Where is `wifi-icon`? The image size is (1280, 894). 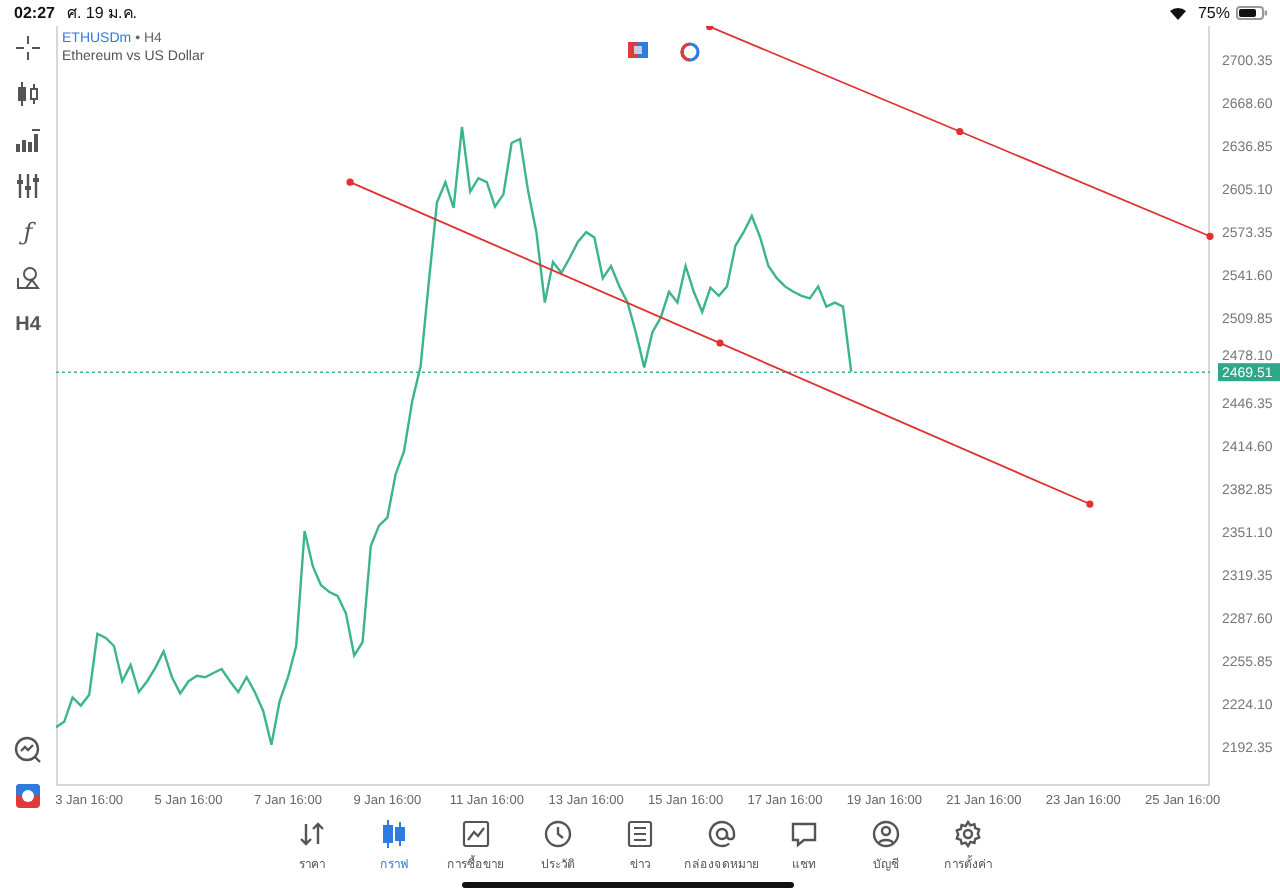
wifi-icon is located at coordinates (1177, 13).